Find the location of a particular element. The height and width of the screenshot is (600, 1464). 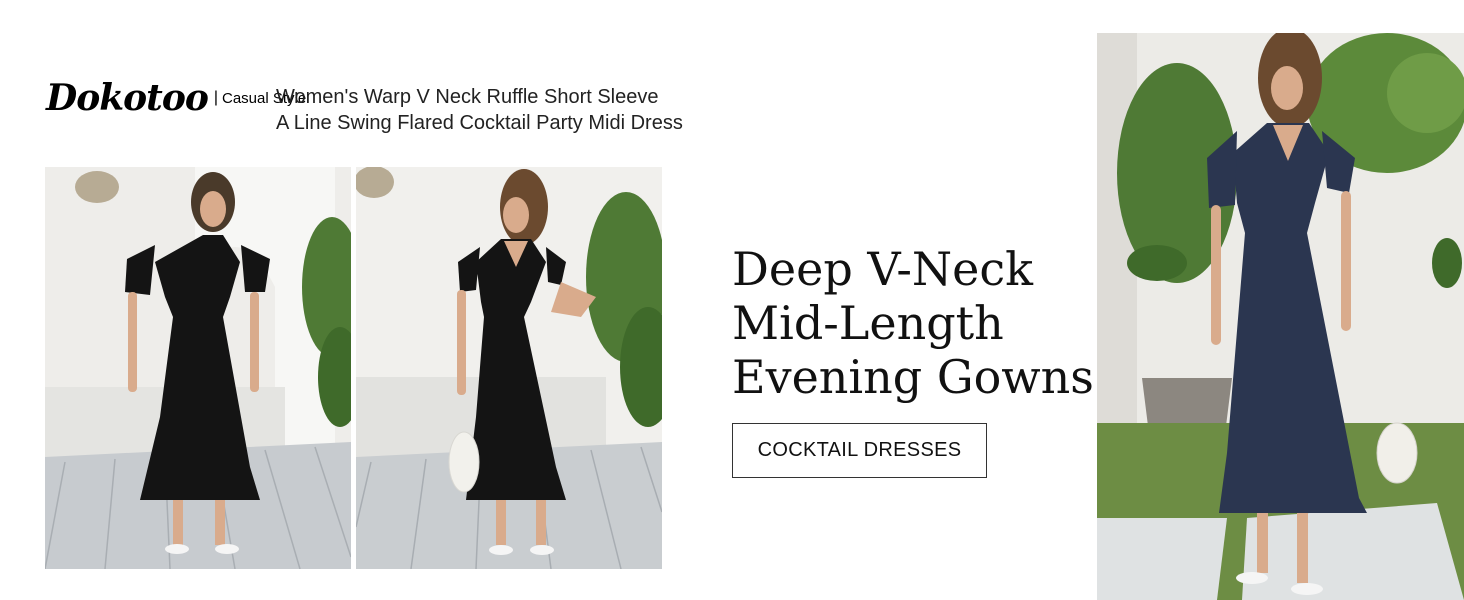

cocktail-dresses-button: COCKTAIL DRESSES is located at coordinates (859, 450).